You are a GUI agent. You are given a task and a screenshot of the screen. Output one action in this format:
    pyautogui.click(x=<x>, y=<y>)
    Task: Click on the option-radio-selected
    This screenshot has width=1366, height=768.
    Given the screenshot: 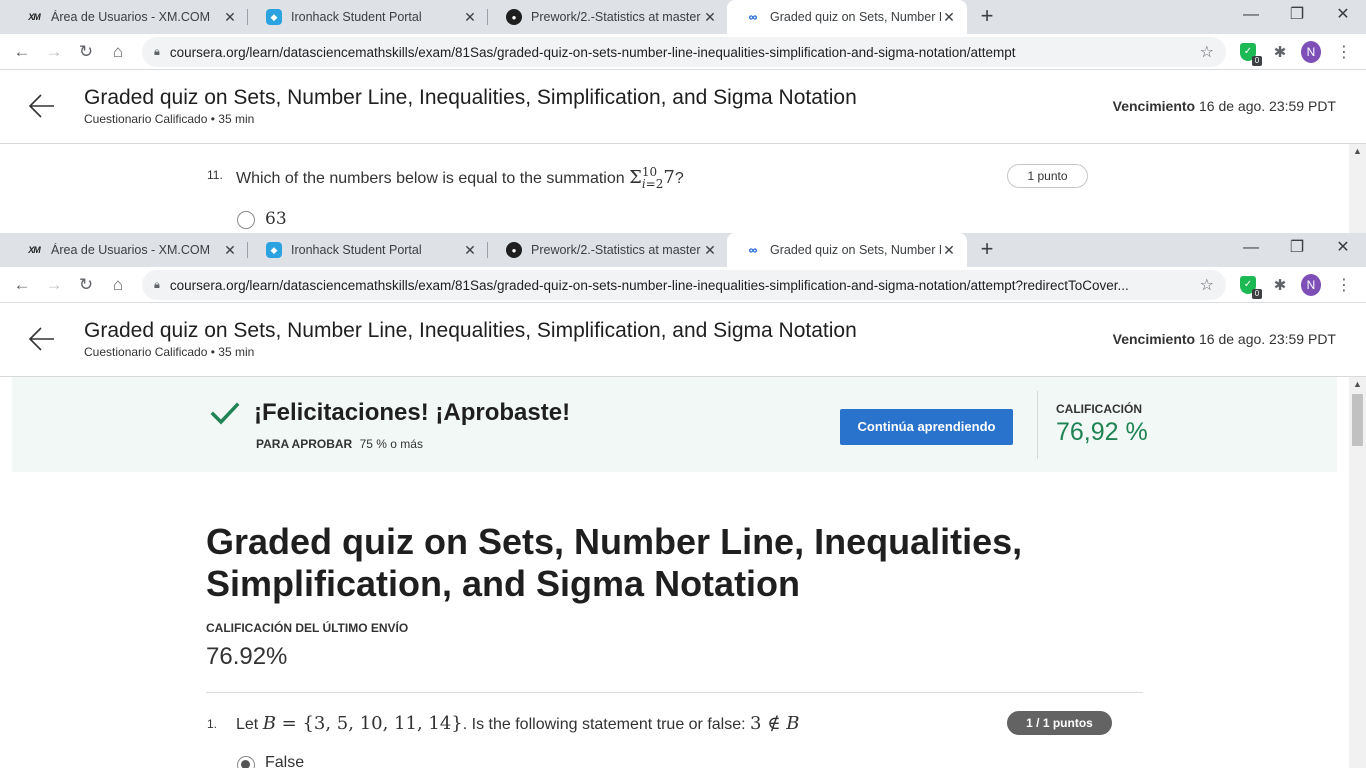 What is the action you would take?
    pyautogui.click(x=246, y=762)
    